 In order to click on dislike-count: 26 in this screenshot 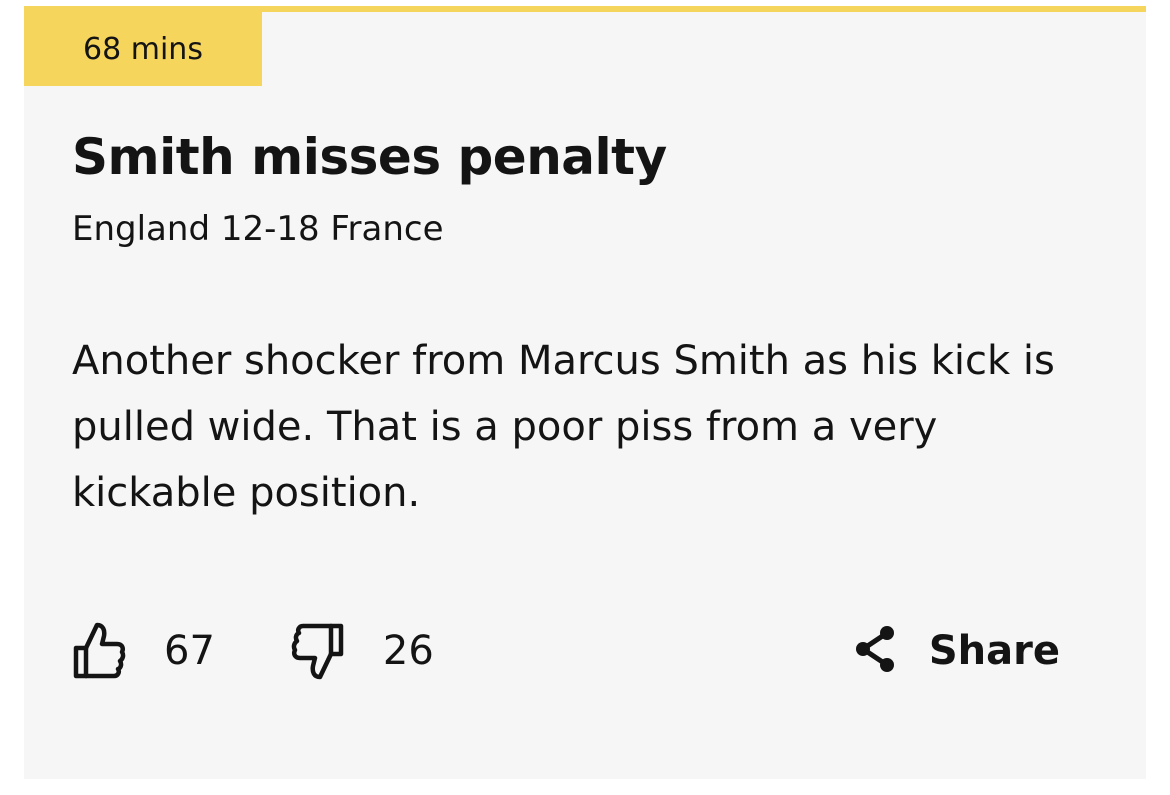, I will do `click(408, 651)`.